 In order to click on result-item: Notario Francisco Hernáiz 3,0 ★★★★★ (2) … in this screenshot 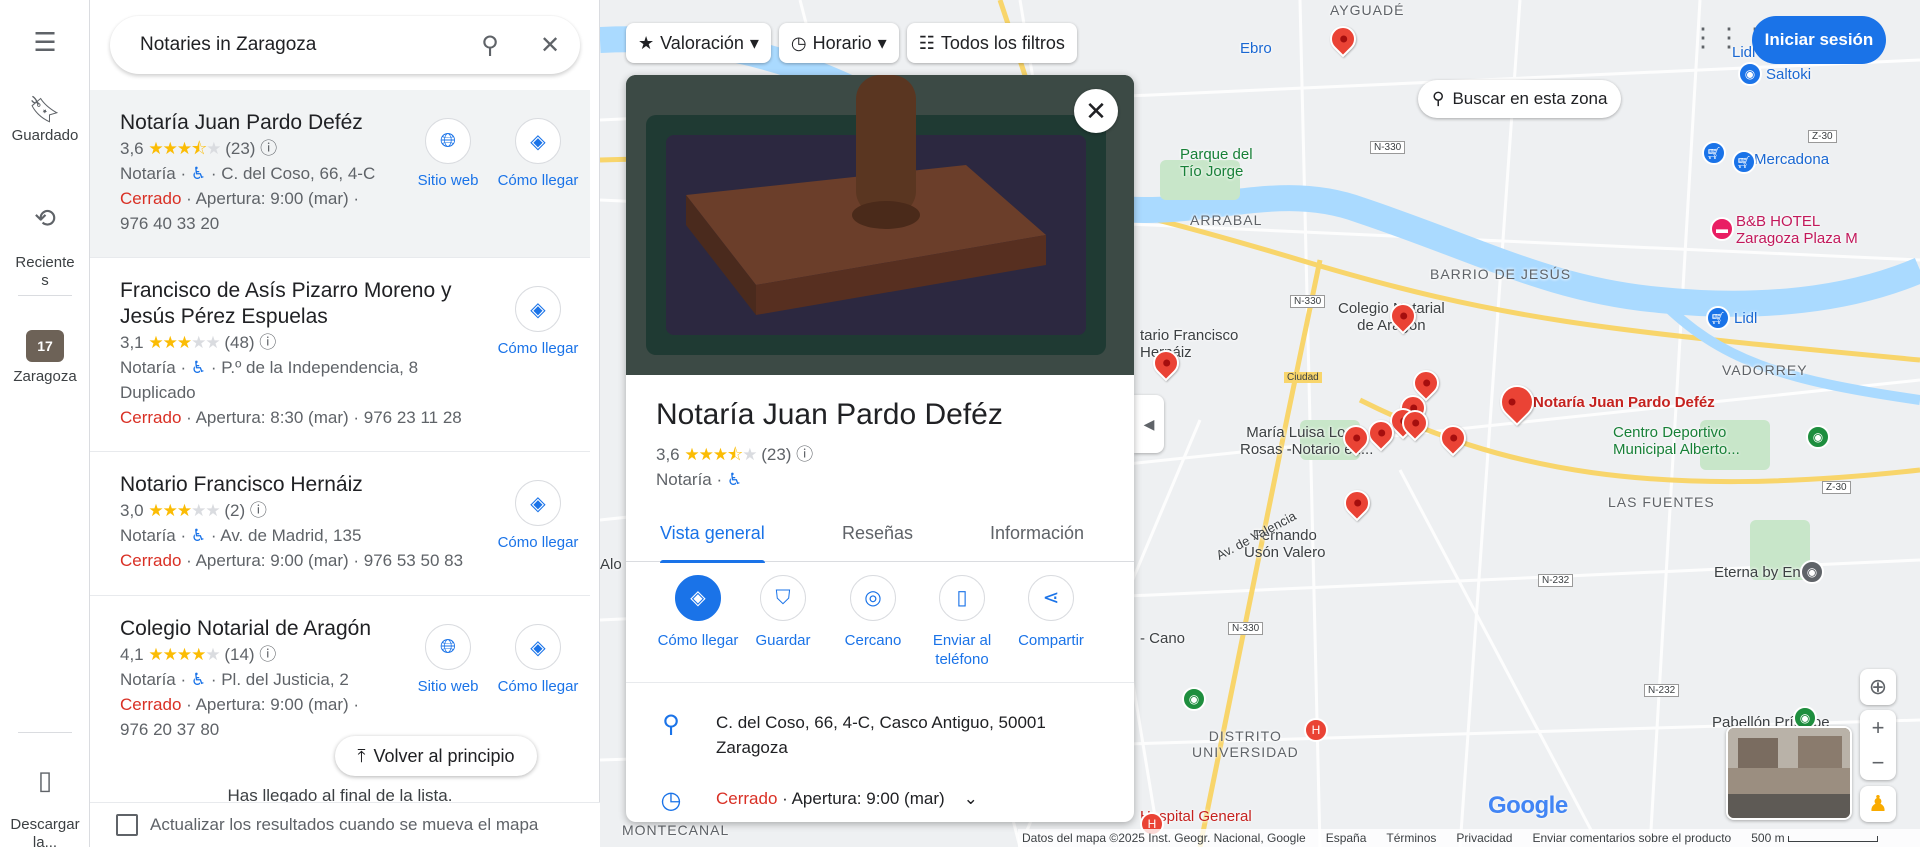, I will do `click(340, 524)`.